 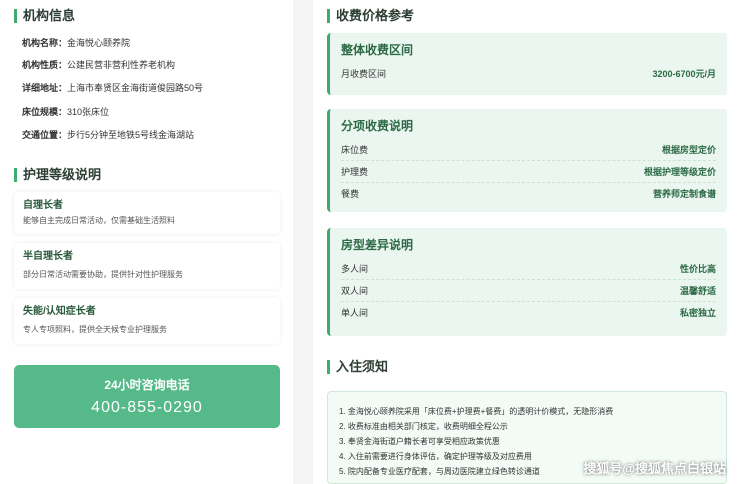 What do you see at coordinates (147, 396) in the screenshot?
I see `hotline-box: 24小时咨询电话 400-855-0290` at bounding box center [147, 396].